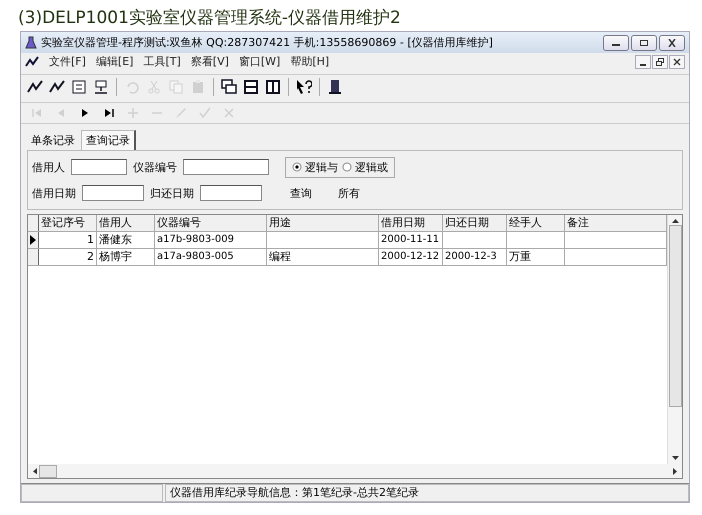 The width and height of the screenshot is (702, 515). I want to click on table-cell: 2000-12-3, so click(475, 257).